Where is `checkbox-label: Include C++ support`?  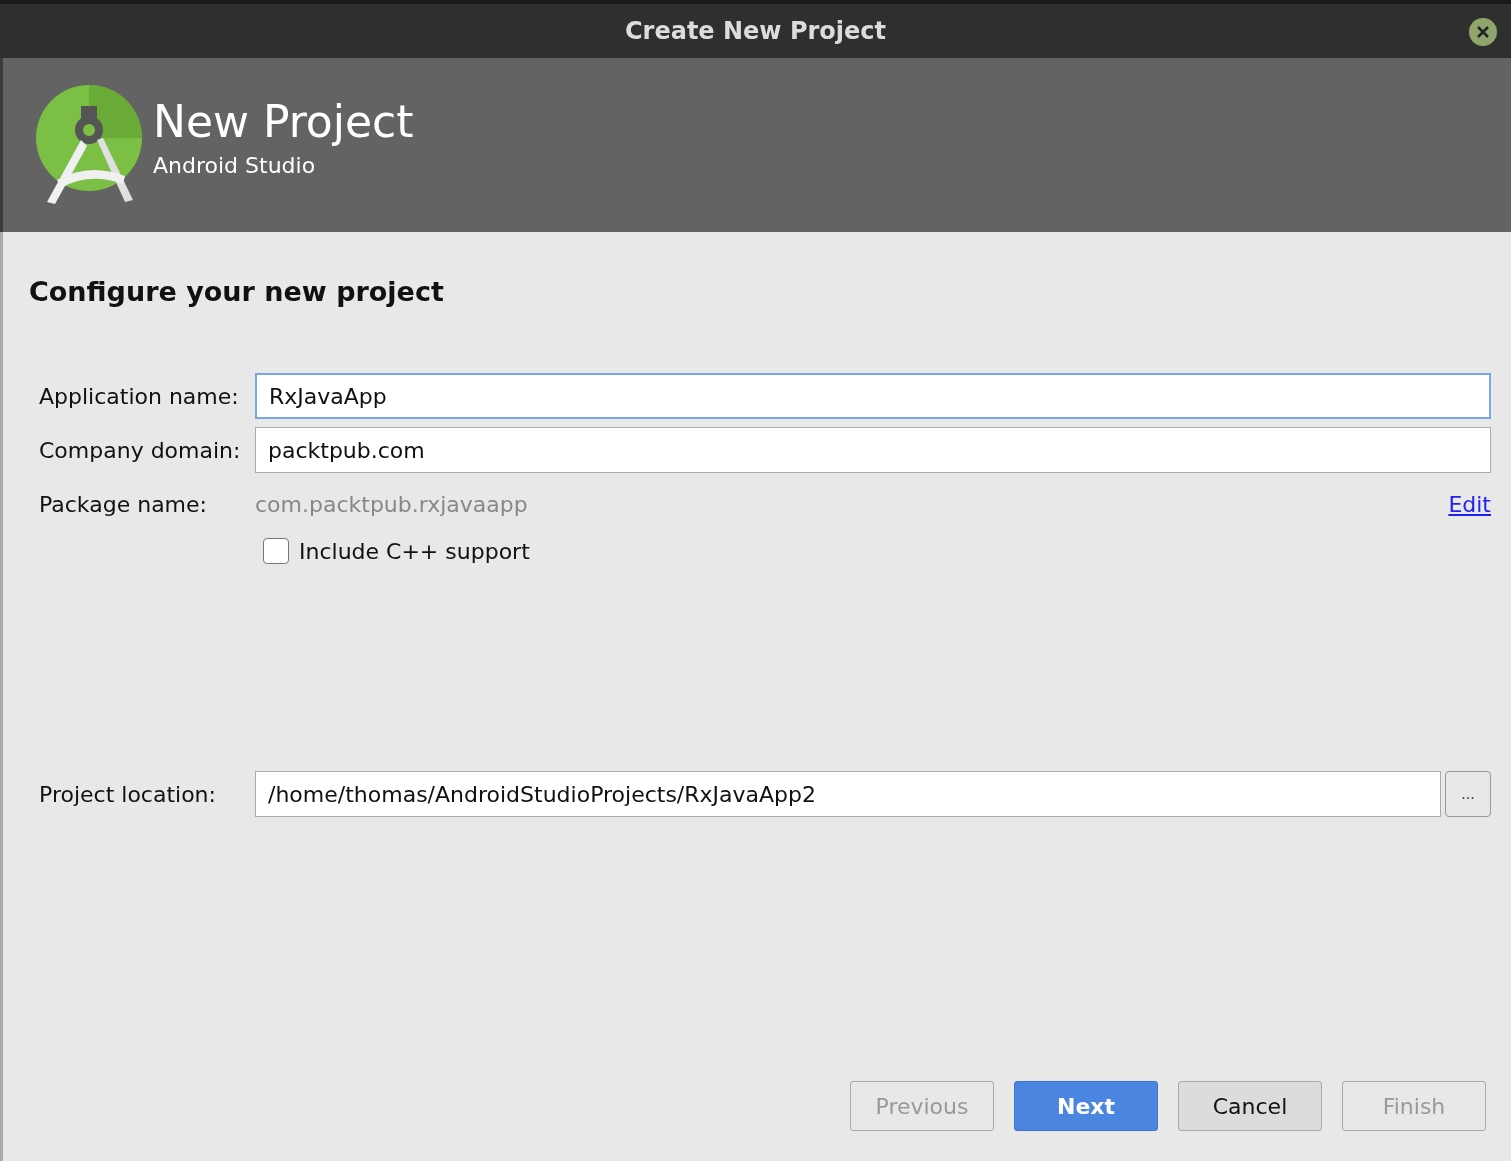
checkbox-label: Include C++ support is located at coordinates (414, 551).